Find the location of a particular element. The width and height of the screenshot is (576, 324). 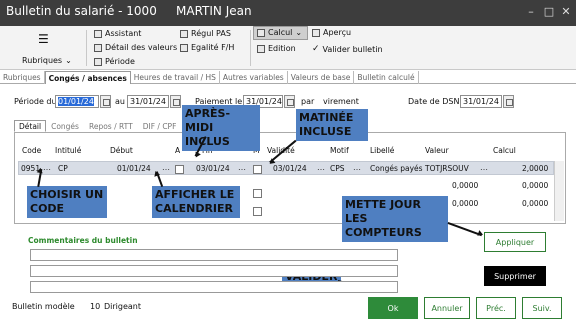

par-value: virement is located at coordinates (341, 101).